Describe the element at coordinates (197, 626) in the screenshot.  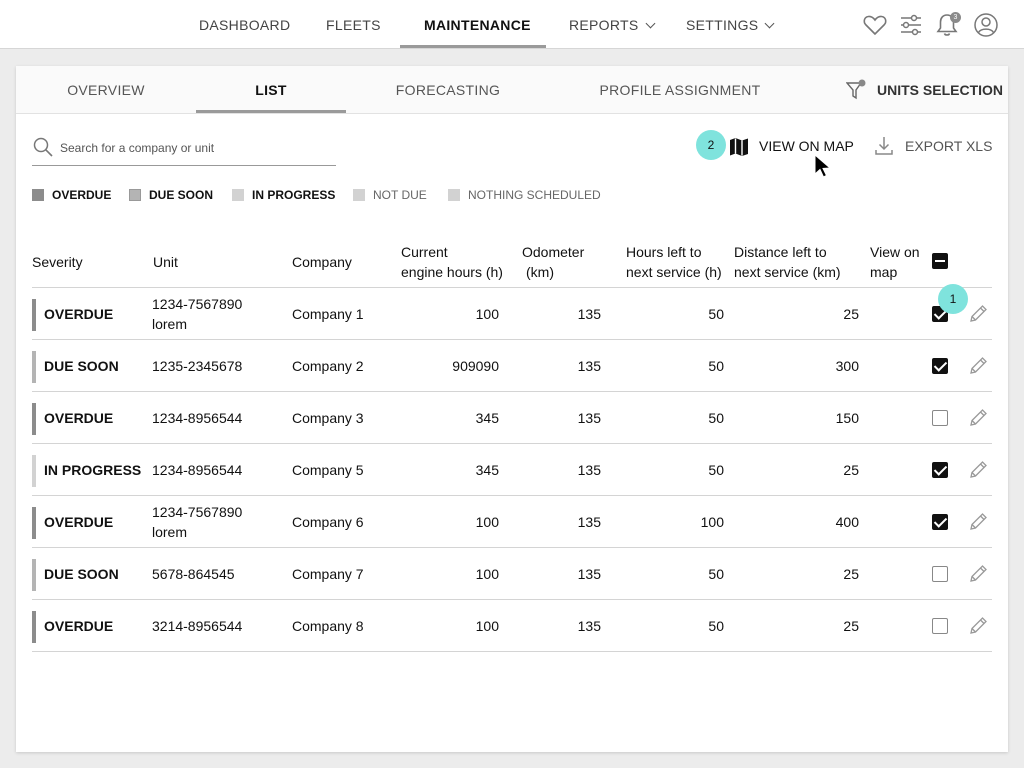
I see `unit-cell: 3214-8956544` at that location.